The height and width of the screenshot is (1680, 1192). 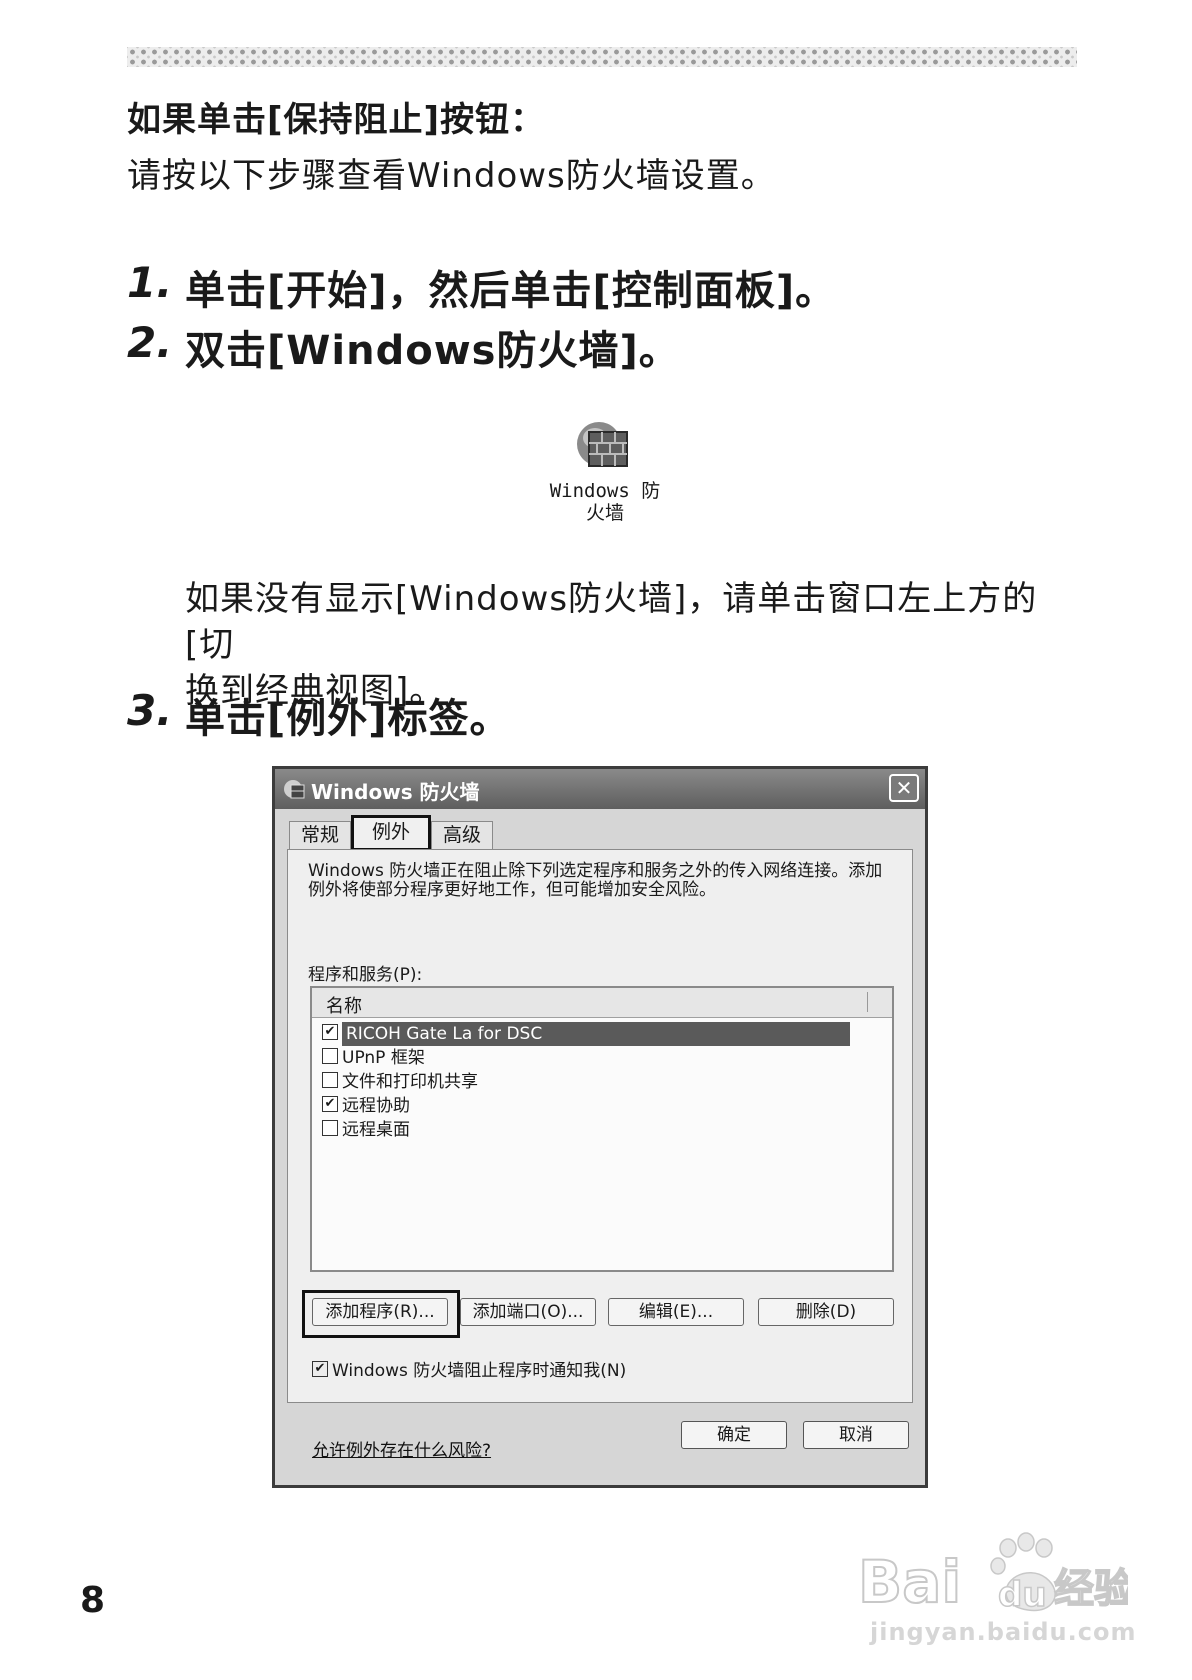 I want to click on list-header-name: 名称, so click(x=344, y=1006).